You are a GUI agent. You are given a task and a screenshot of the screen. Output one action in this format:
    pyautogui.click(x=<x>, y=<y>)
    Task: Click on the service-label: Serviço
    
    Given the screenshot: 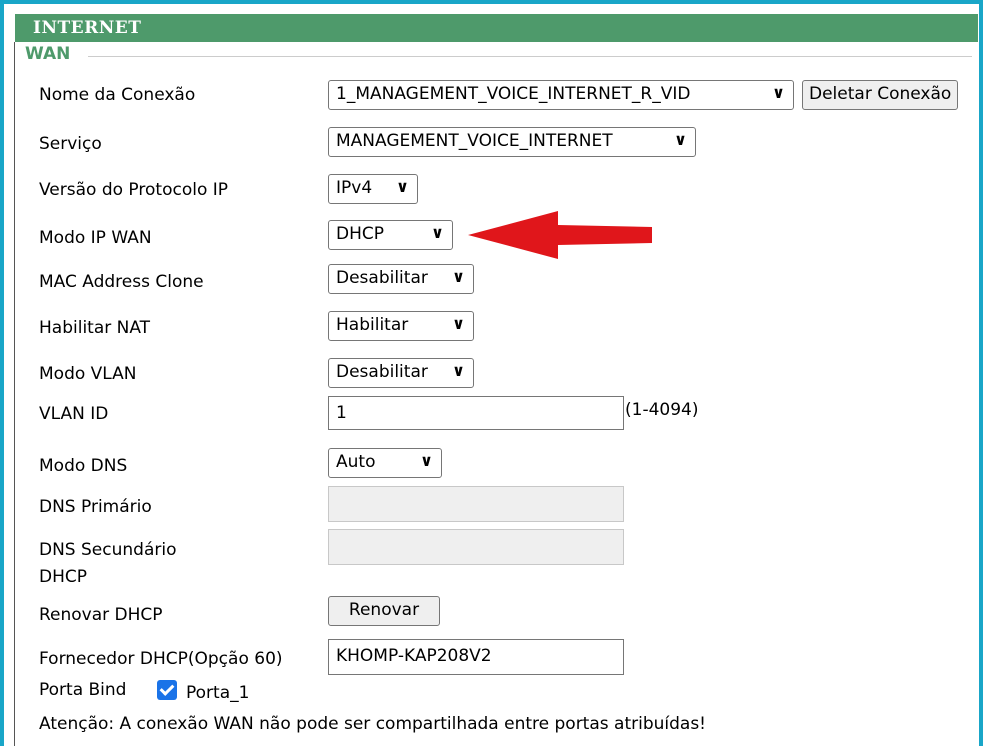 What is the action you would take?
    pyautogui.click(x=70, y=144)
    